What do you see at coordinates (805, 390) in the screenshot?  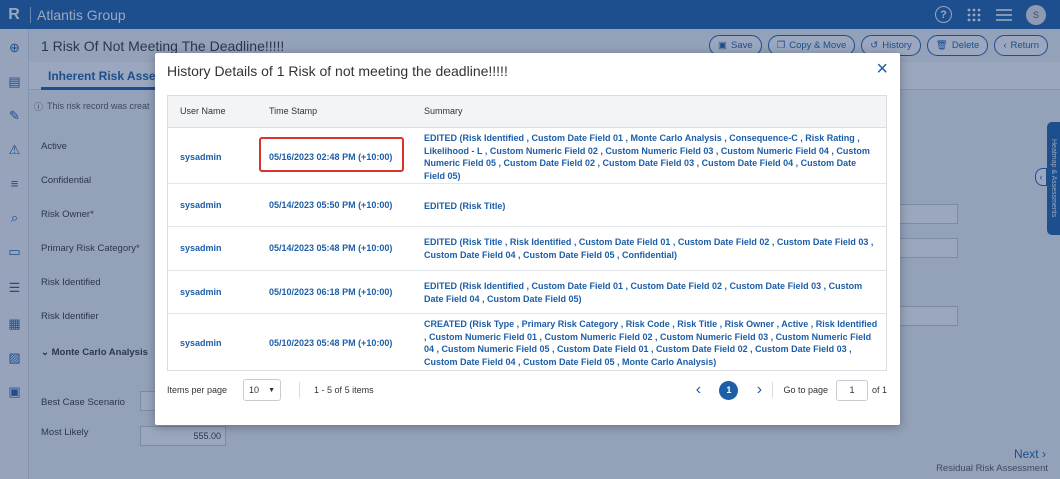 I see `goto-label: Go to page` at bounding box center [805, 390].